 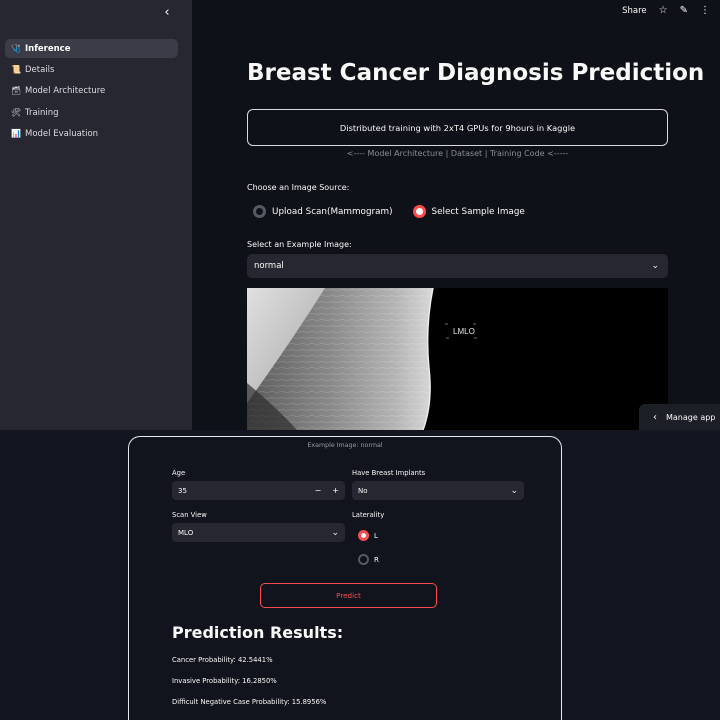 I want to click on predict-button: Predict, so click(x=348, y=595).